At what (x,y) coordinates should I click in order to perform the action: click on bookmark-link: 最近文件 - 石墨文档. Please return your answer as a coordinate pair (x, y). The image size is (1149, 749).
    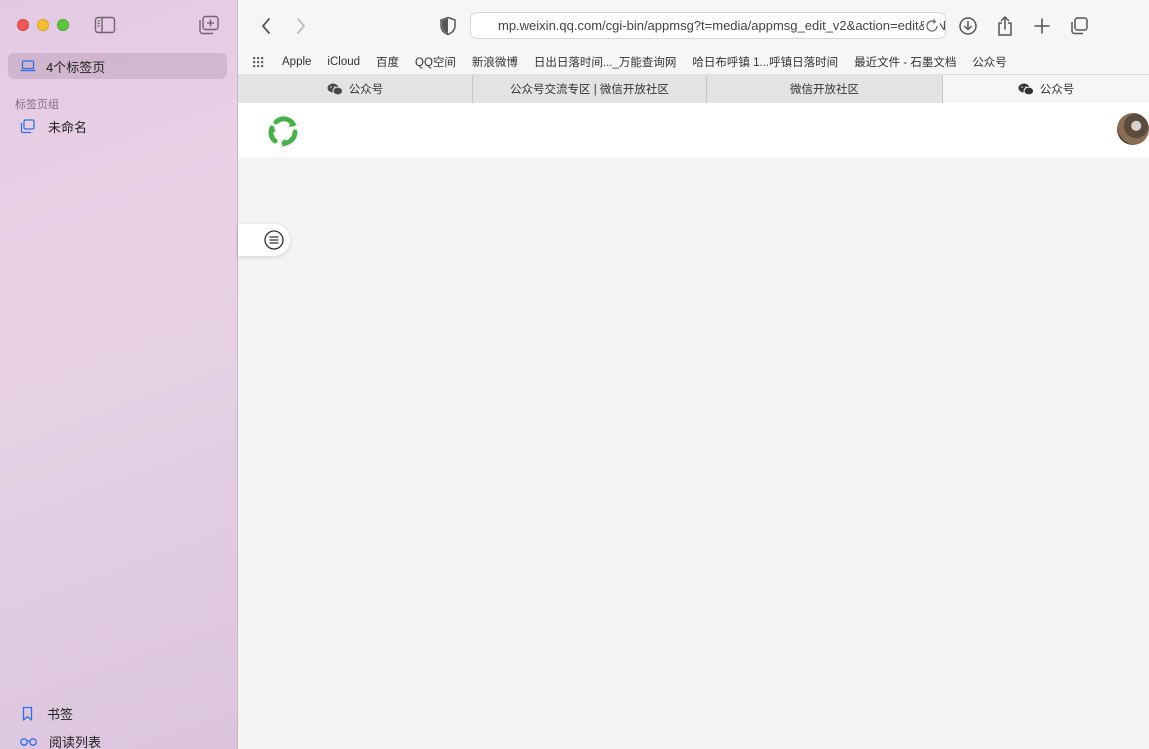
    Looking at the image, I should click on (905, 62).